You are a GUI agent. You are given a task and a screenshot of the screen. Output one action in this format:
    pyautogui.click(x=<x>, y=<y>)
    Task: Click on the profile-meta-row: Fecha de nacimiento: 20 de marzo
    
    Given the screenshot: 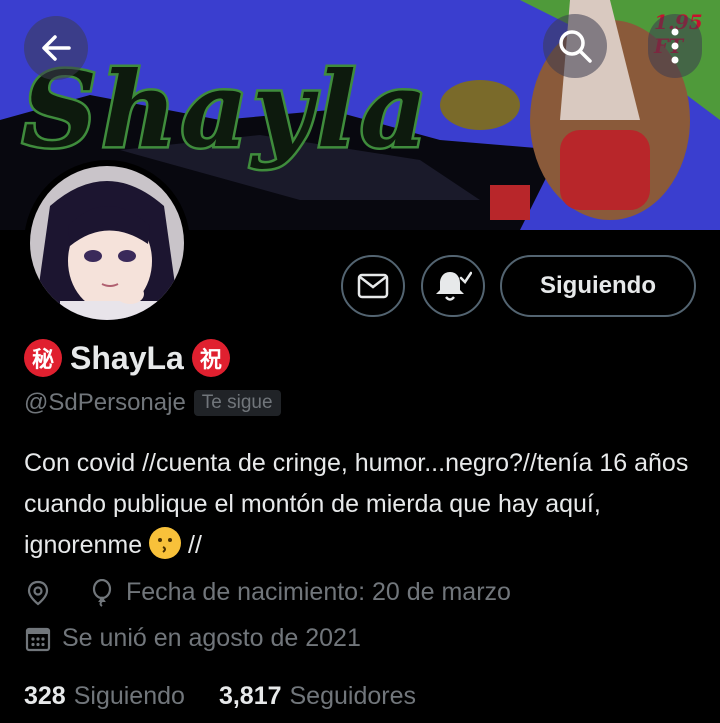 What is the action you would take?
    pyautogui.click(x=267, y=592)
    